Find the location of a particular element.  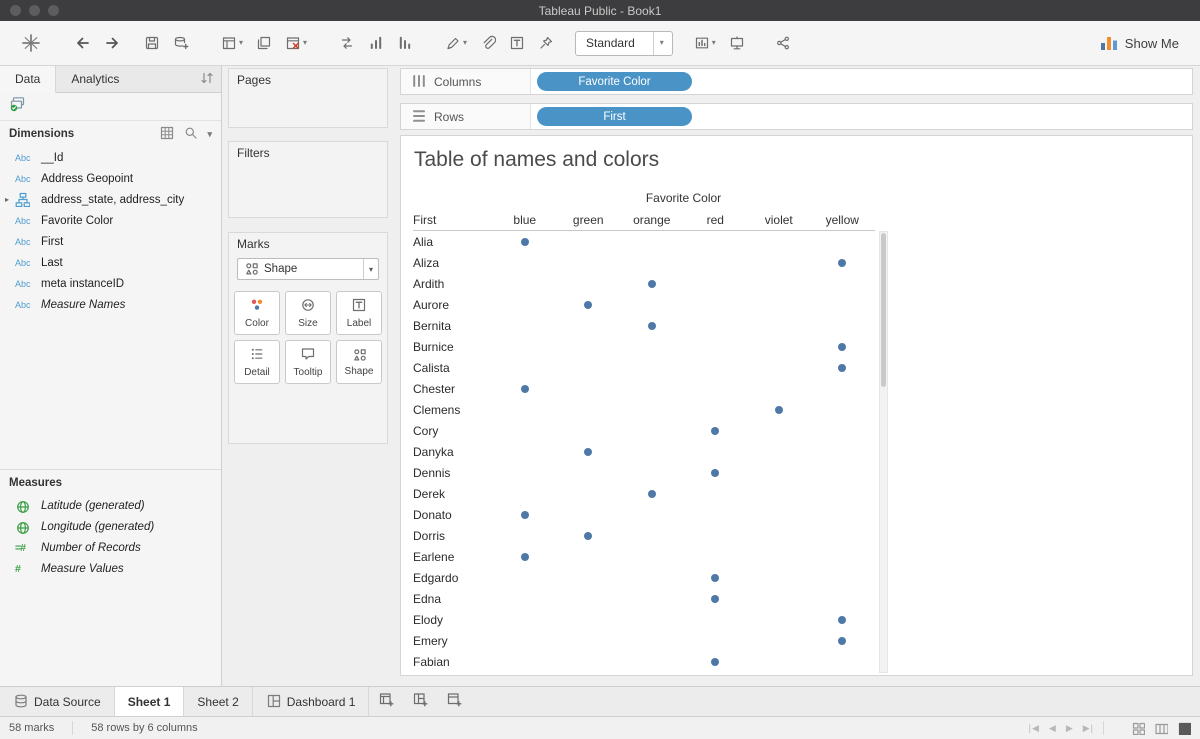

mark-type-selector: Shape ▾ is located at coordinates (308, 269).